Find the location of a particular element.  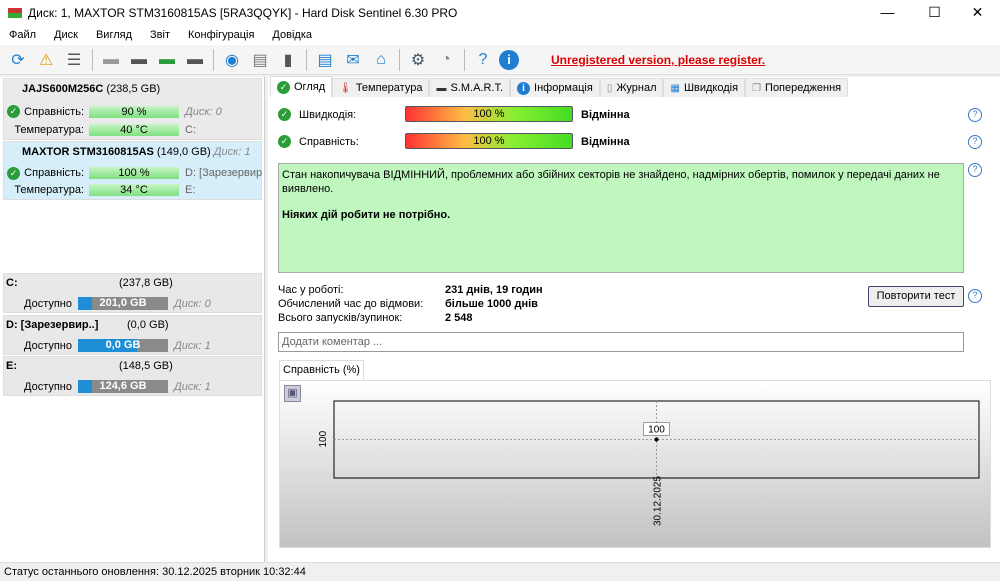

starts-label: Всього запусків/зупинок: is located at coordinates (340, 318).